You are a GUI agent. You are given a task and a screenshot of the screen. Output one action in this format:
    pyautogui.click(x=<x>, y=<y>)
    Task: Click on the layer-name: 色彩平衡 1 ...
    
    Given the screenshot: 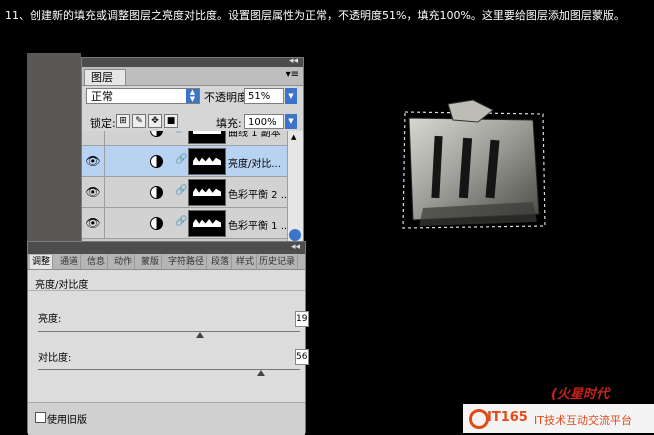 What is the action you would take?
    pyautogui.click(x=257, y=224)
    